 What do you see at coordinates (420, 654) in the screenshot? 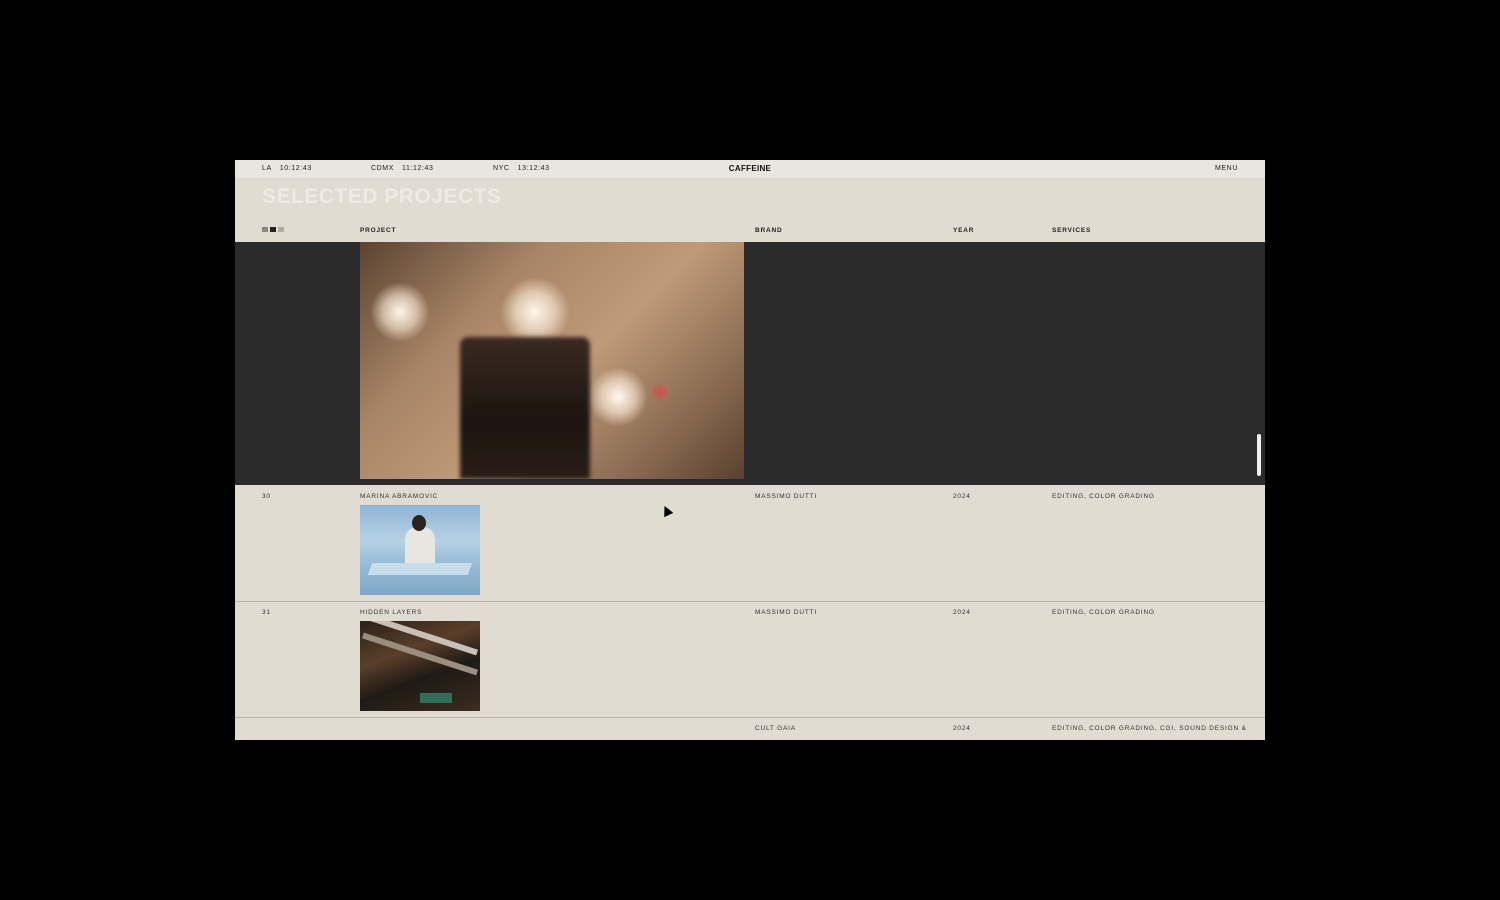
I see `beam-shape` at bounding box center [420, 654].